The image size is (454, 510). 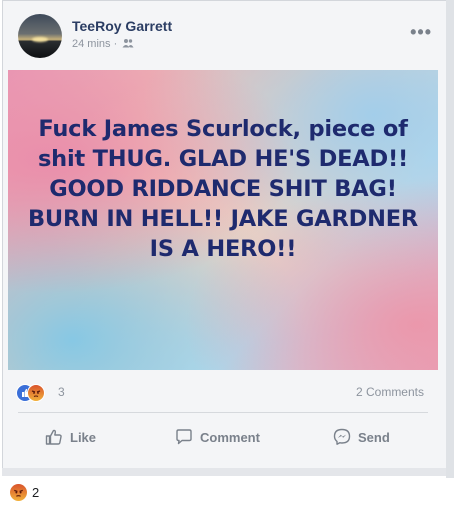 I want to click on author-name: TeeRoy Garrett, so click(x=122, y=26).